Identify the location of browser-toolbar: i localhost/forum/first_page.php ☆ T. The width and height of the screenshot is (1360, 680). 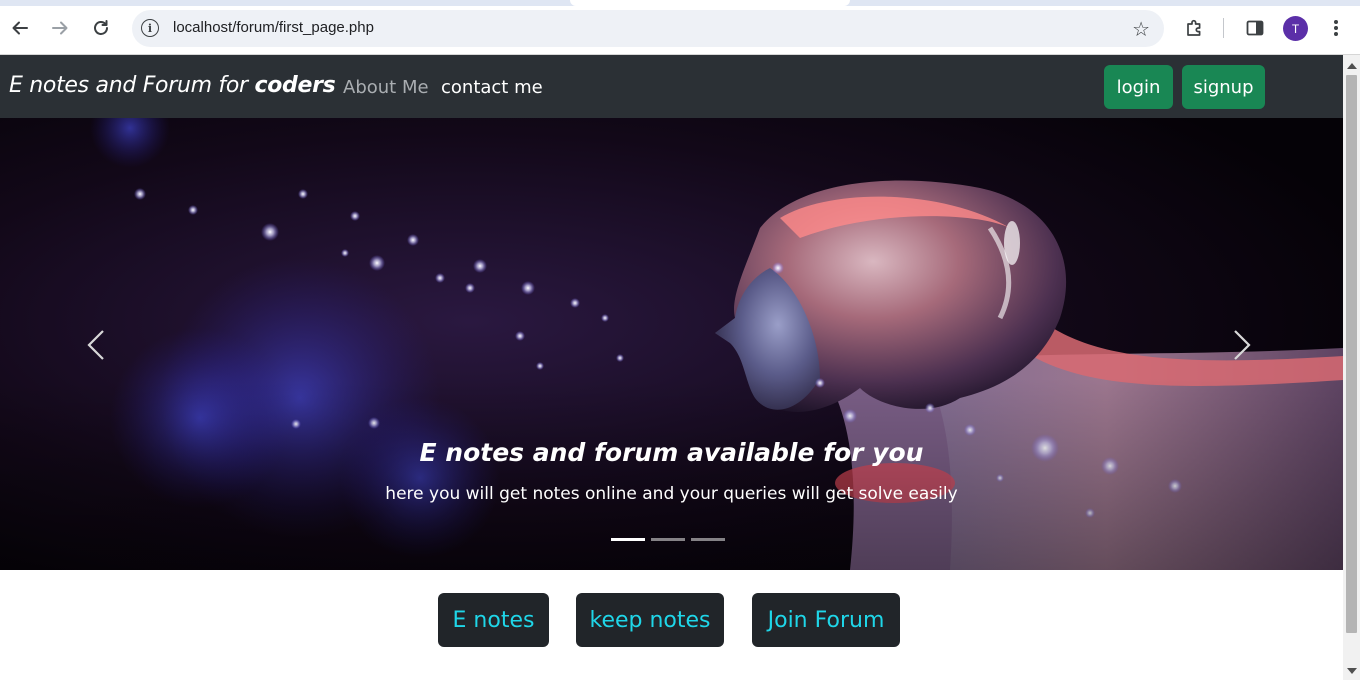
(680, 27).